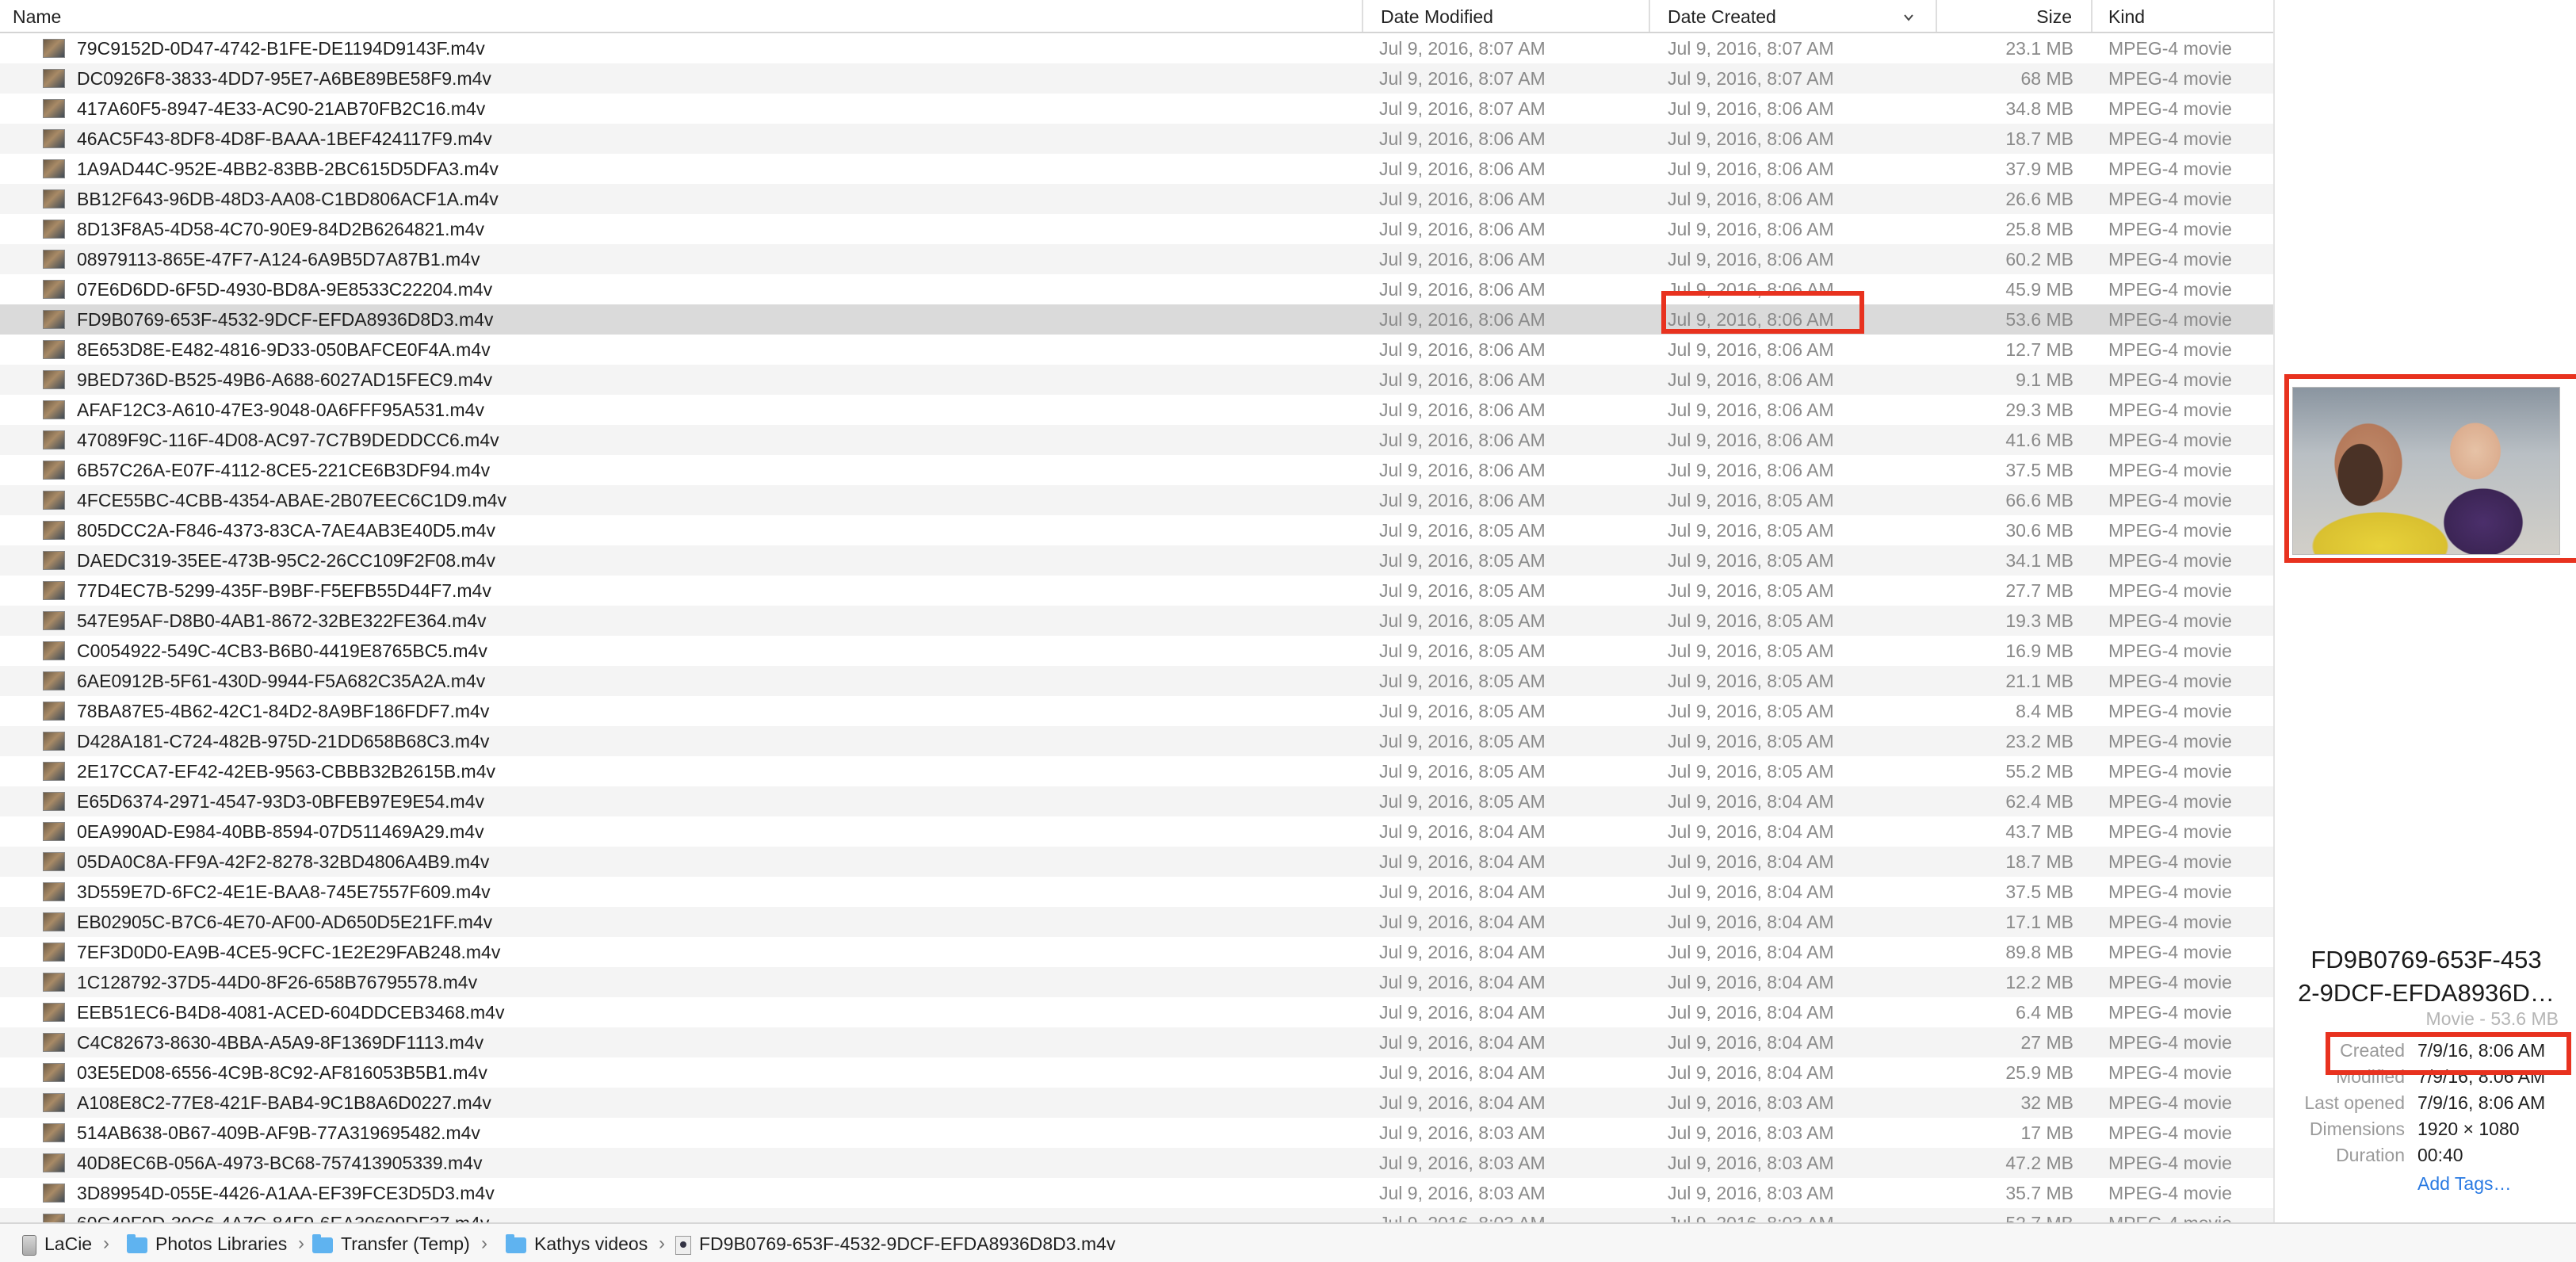  Describe the element at coordinates (2440, 1155) in the screenshot. I see `meta-value: 00:40` at that location.